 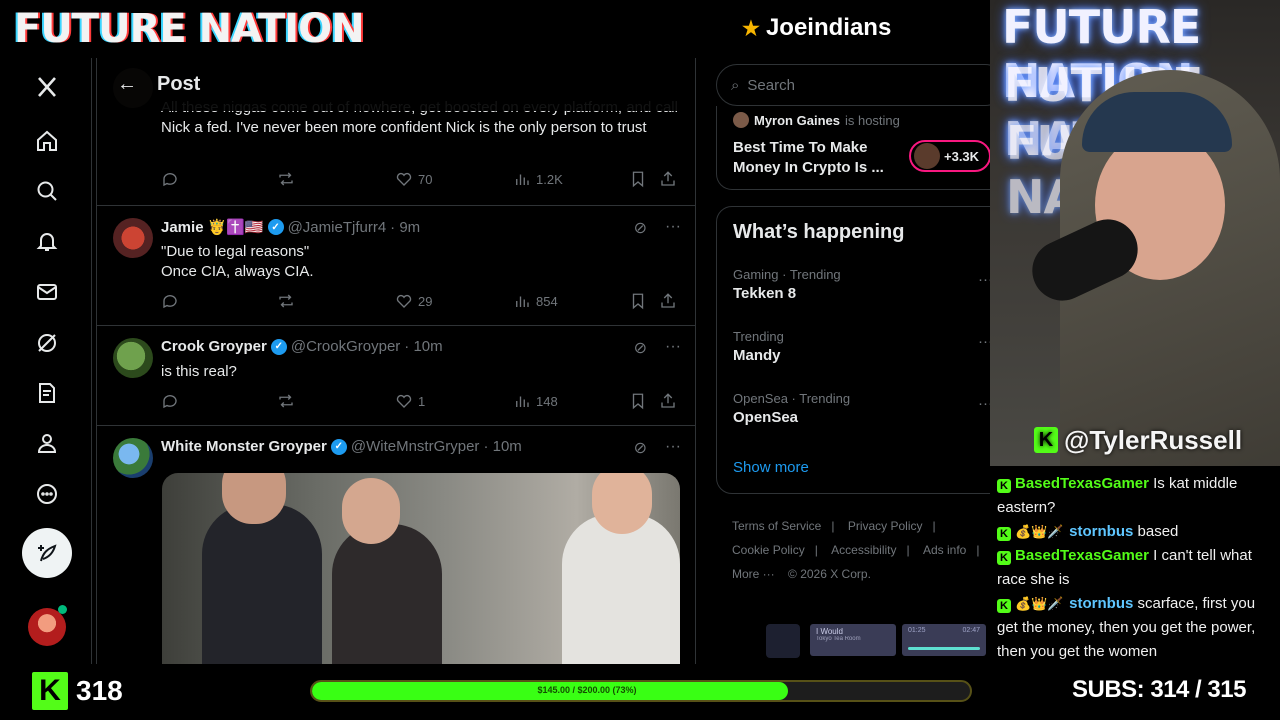 What do you see at coordinates (535, 401) in the screenshot?
I see `views-button: 148` at bounding box center [535, 401].